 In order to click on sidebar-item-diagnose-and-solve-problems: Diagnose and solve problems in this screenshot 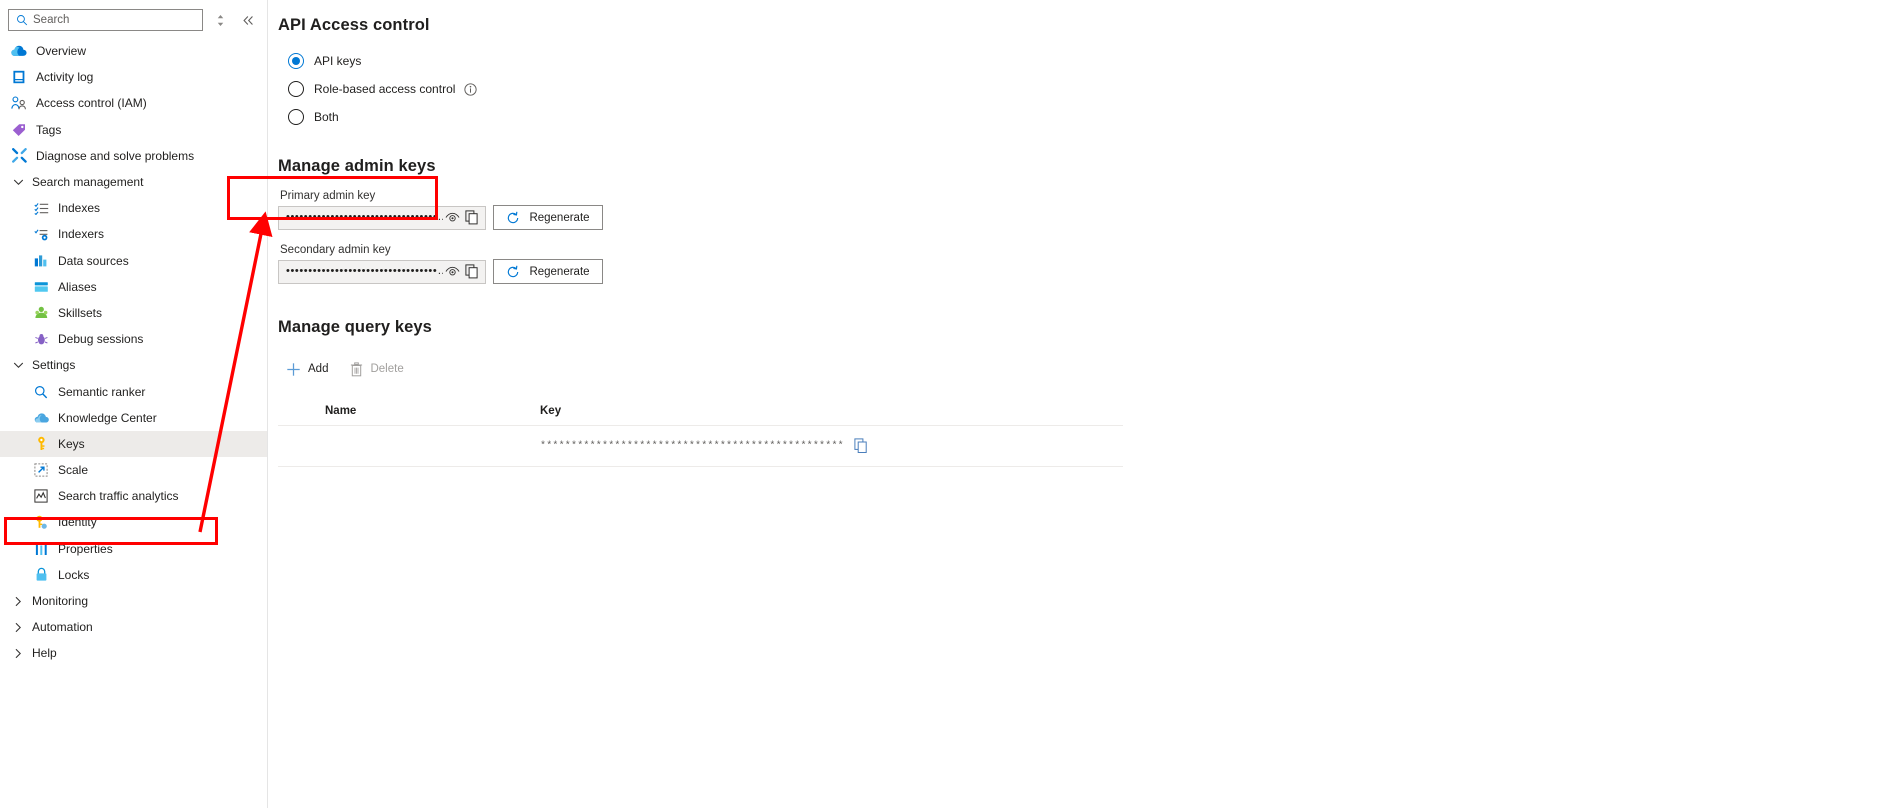, I will do `click(133, 156)`.